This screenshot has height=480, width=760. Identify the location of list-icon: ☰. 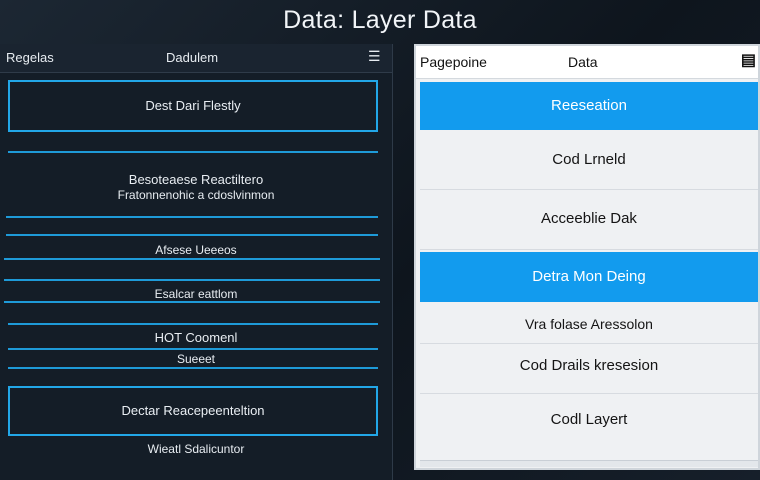
(374, 56).